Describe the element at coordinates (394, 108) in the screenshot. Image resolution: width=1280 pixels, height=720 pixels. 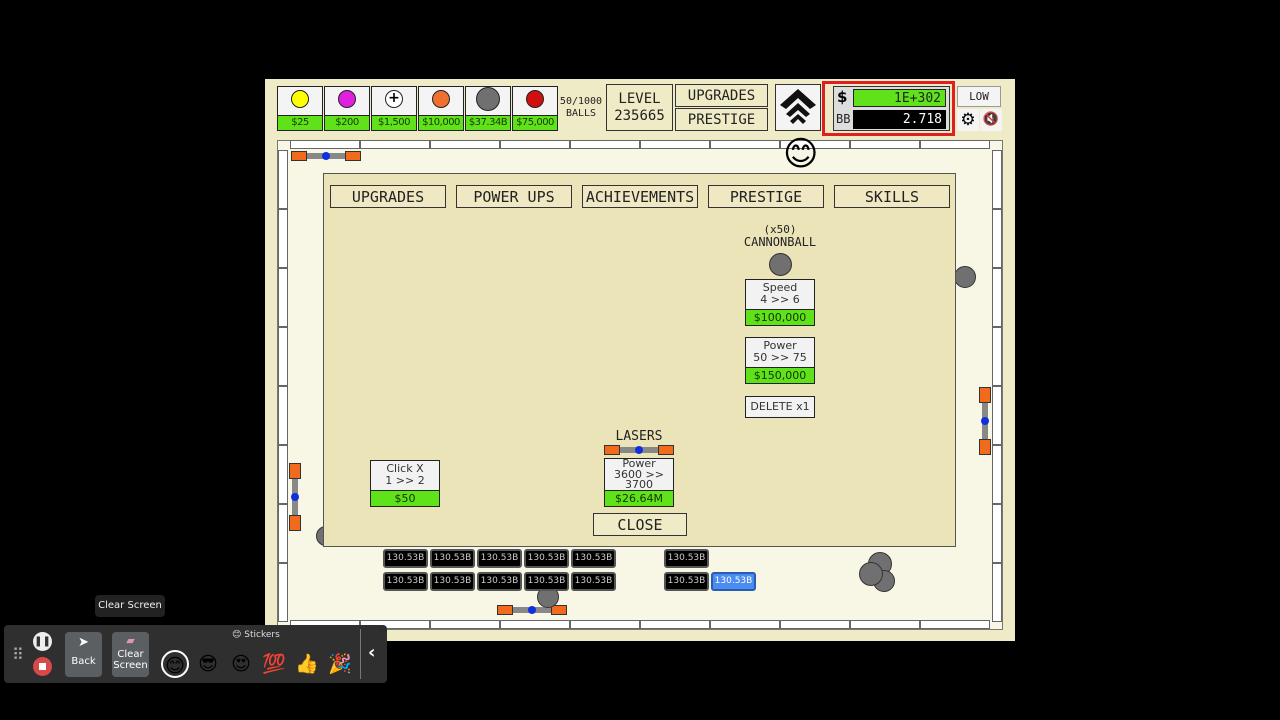
I see `shop-plus-ball-button: + $1,500` at that location.